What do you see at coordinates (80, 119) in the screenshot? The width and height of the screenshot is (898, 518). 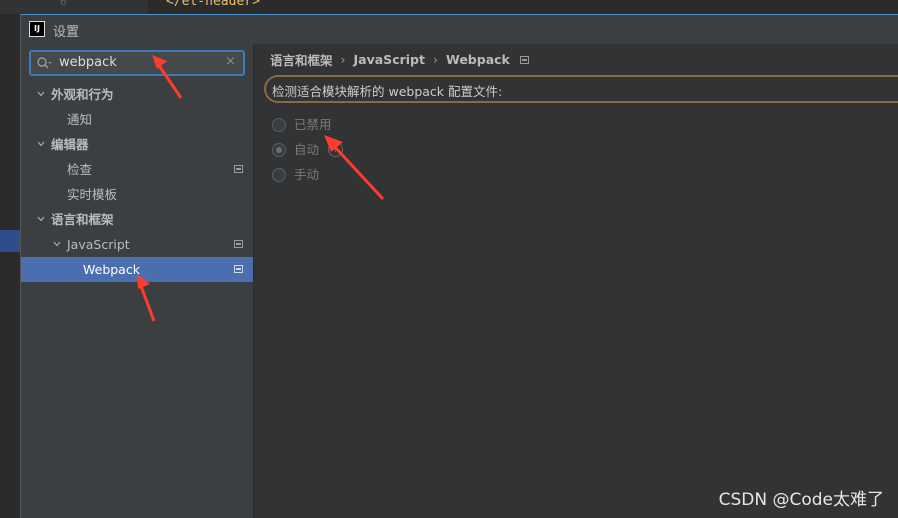 I see `tree-item-label: 通知` at bounding box center [80, 119].